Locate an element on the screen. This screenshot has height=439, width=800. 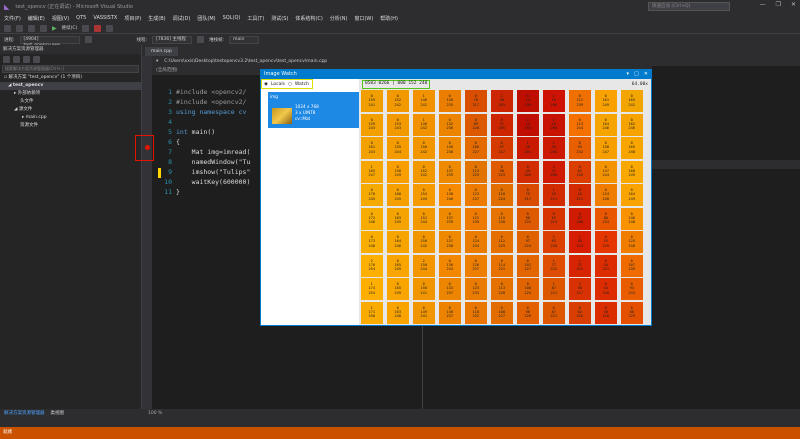
pixel-cell: 0 159 241 is located at coordinates (372, 101).